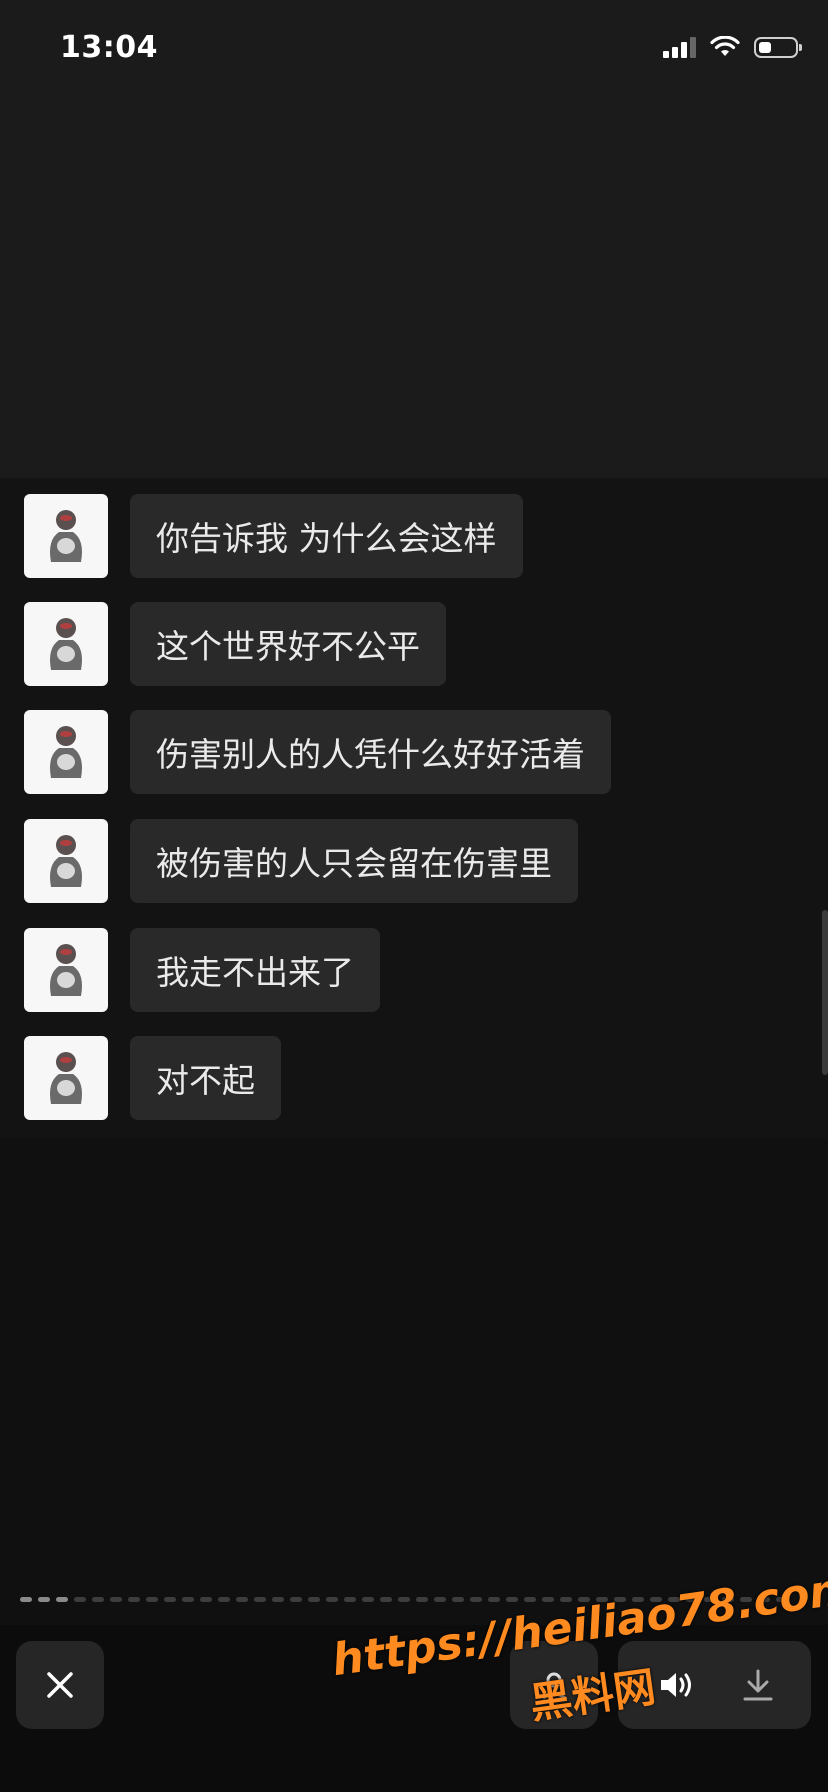  I want to click on message-bubble: 你告诉我 为什么会这样, so click(326, 536).